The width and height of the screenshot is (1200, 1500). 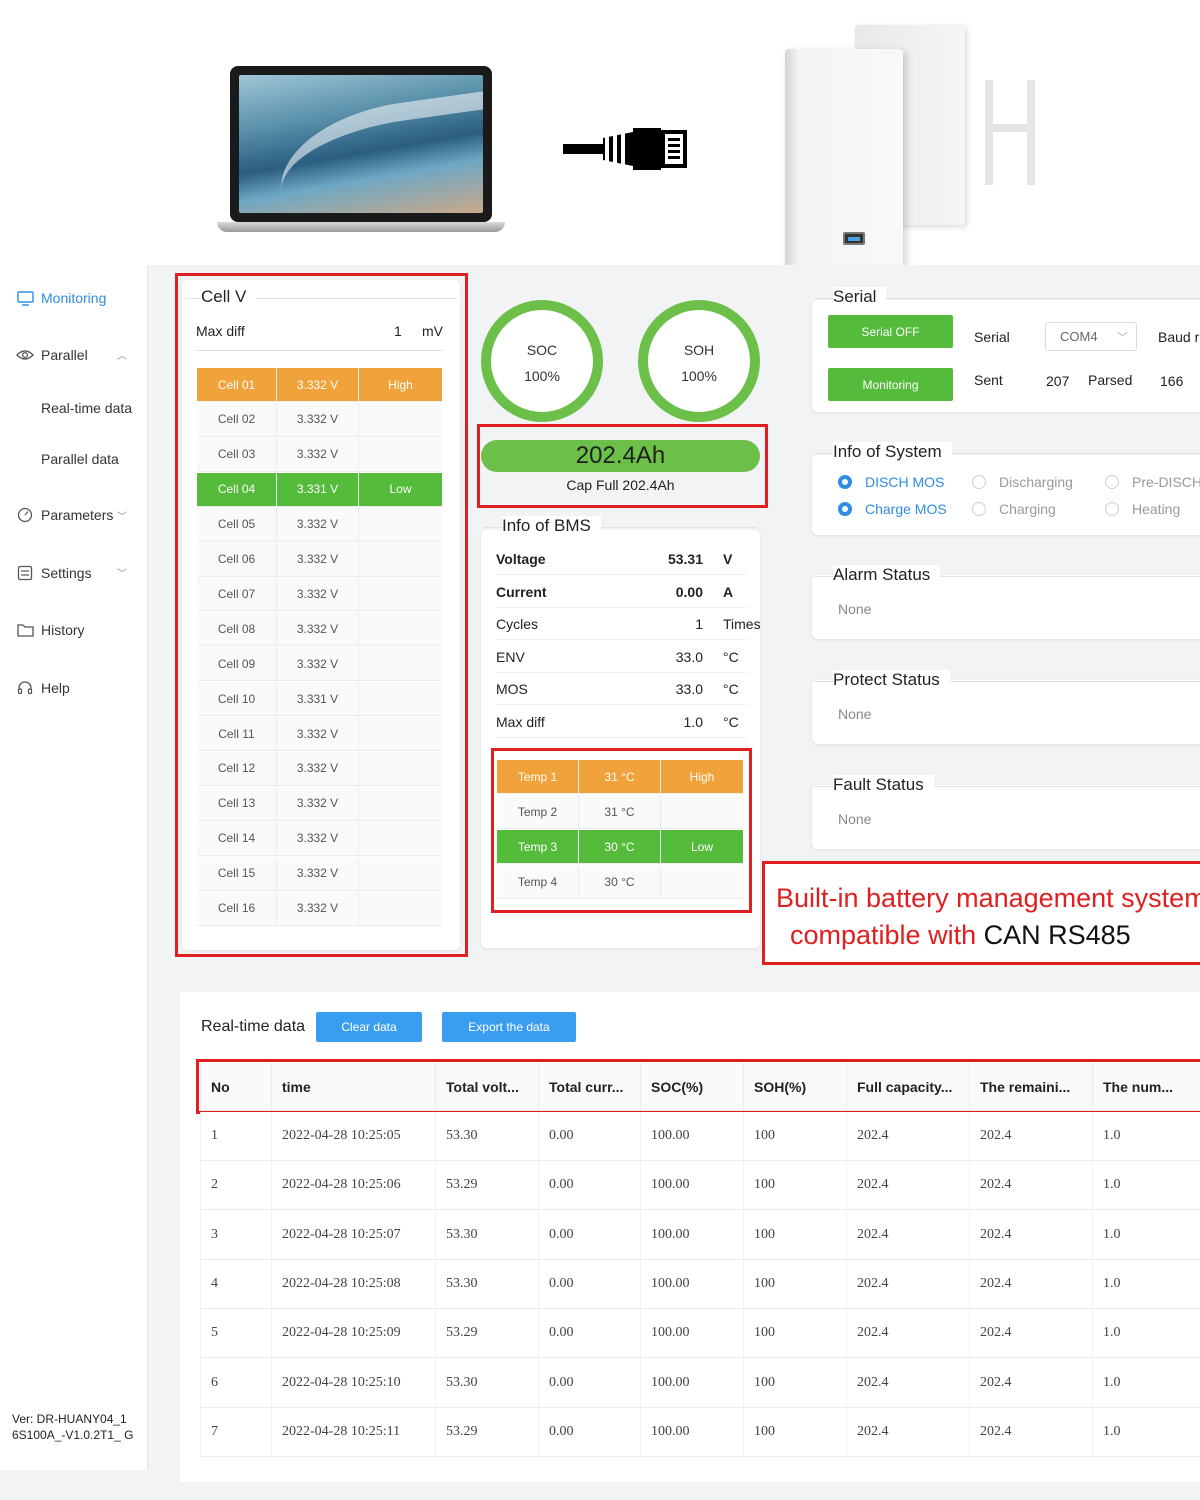 What do you see at coordinates (318, 489) in the screenshot?
I see `cell-voltage: 3.331 V` at bounding box center [318, 489].